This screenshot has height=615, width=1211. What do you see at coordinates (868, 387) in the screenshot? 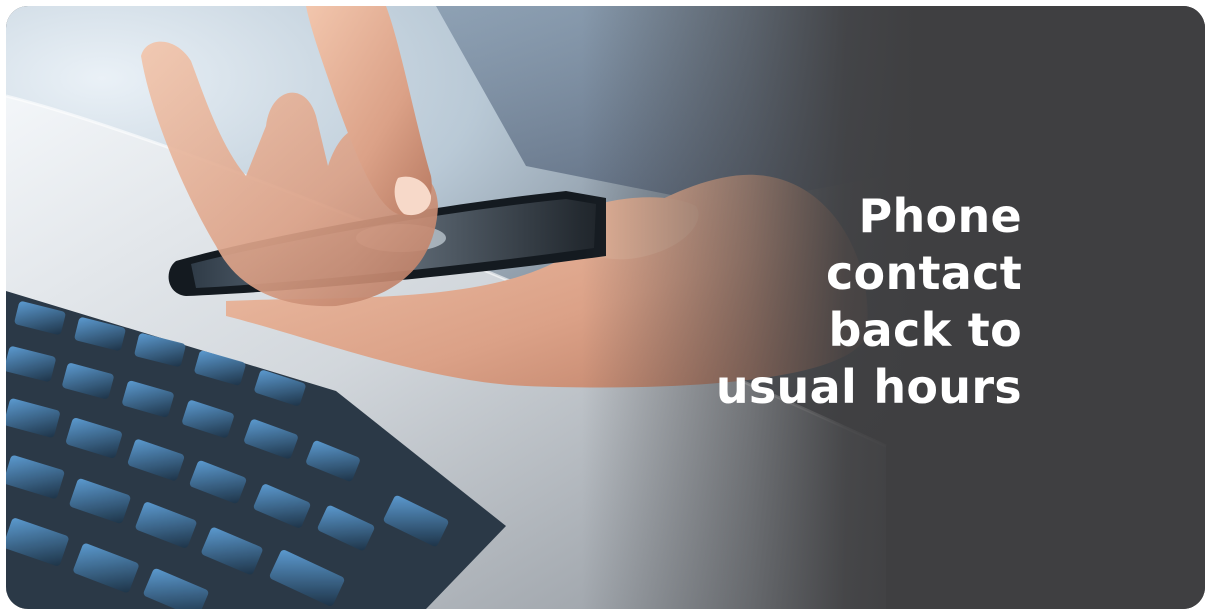
I see `headline-line: usual hours` at bounding box center [868, 387].